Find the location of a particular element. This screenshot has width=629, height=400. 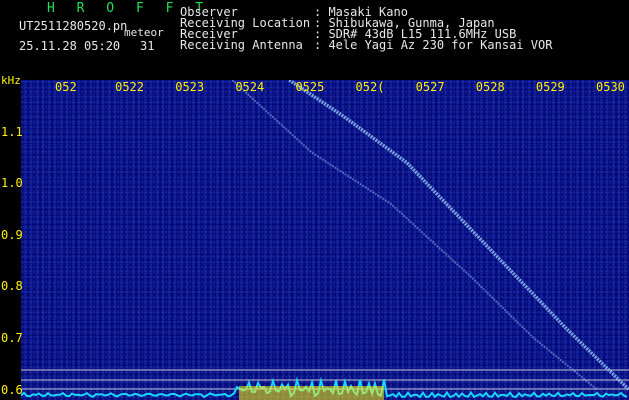

capture-datetime: 25.11.28 05:20 is located at coordinates (70, 46).